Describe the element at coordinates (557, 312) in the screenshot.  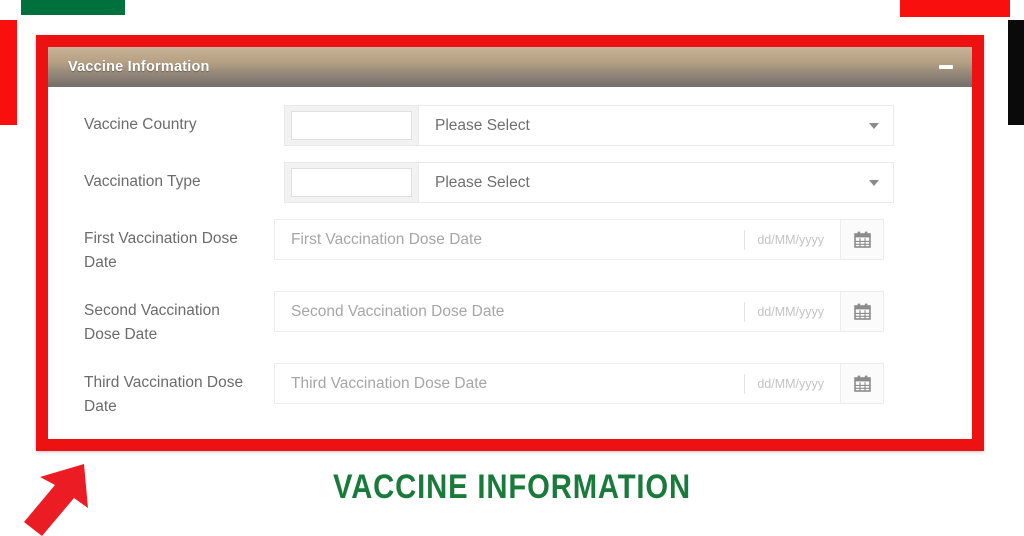
I see `second-dose-date-input: Second Vaccination Dose Date dd/MM/yyyy` at that location.